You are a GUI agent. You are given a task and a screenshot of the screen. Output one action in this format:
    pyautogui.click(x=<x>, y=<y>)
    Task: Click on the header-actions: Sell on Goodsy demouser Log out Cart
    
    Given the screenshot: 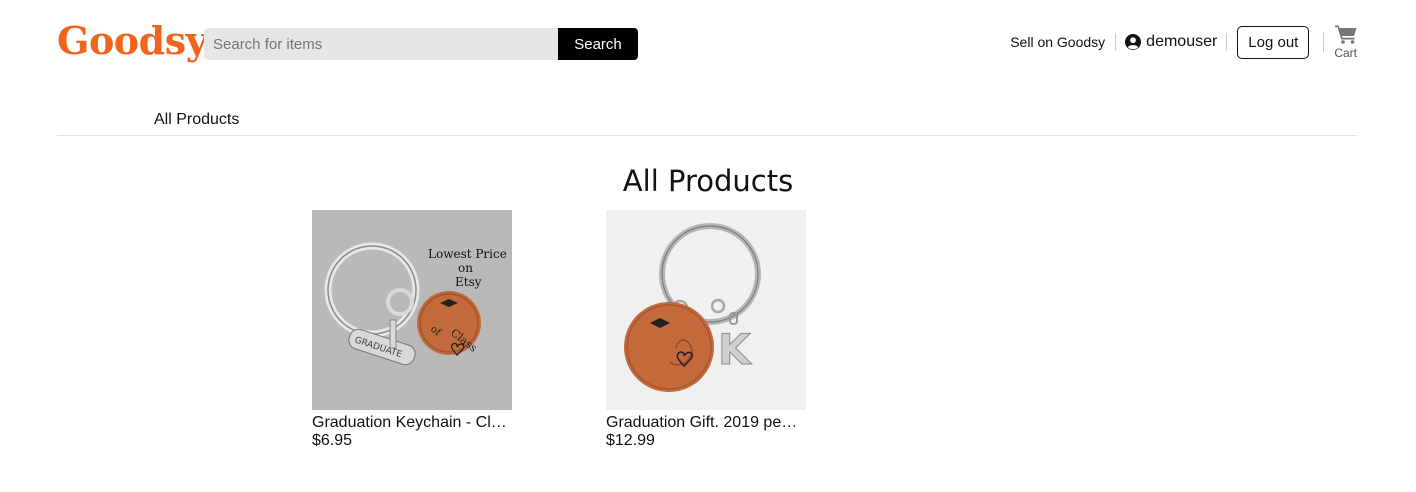 What is the action you would take?
    pyautogui.click(x=1183, y=42)
    